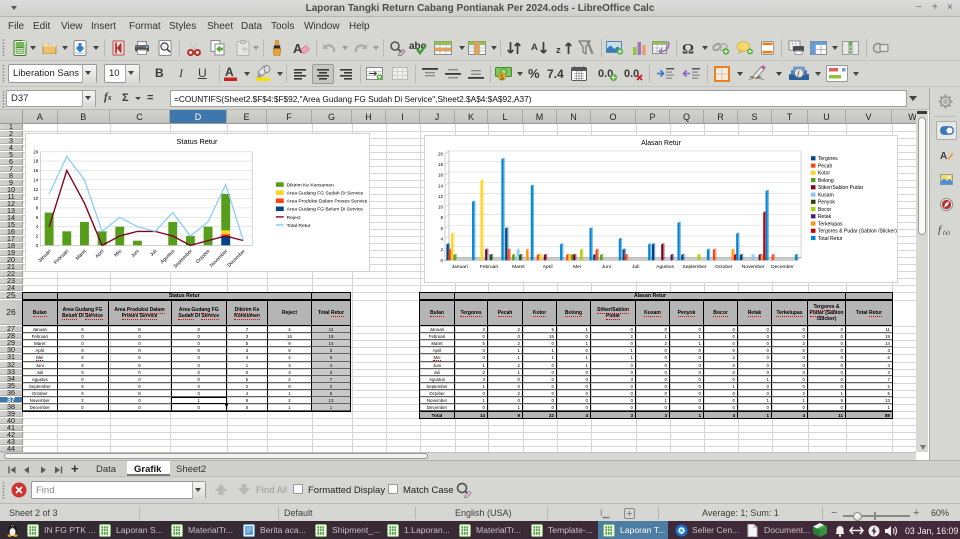 The width and height of the screenshot is (960, 539). I want to click on svg-text:Area Gudang FG Belum Di Servic: Area Gudang FG Belum Di Service, so click(325, 210).